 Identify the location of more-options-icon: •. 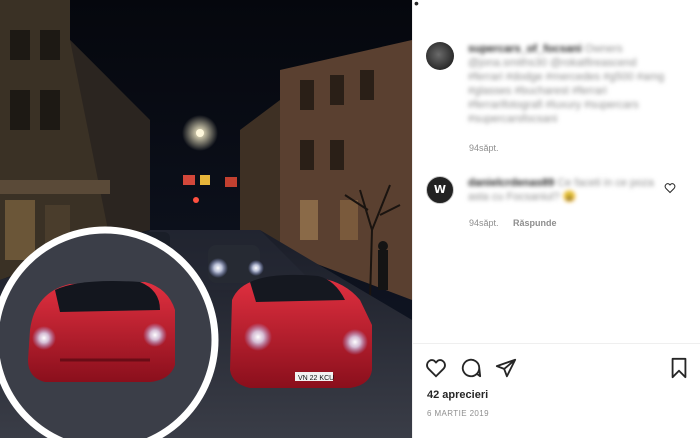
(416, 5).